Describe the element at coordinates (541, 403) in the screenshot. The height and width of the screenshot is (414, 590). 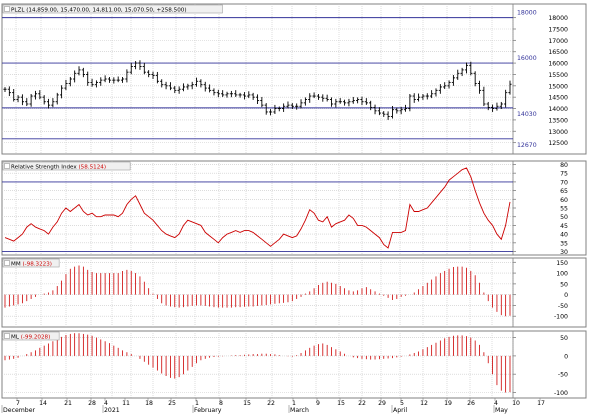
I see `x-tick-label: 17` at that location.